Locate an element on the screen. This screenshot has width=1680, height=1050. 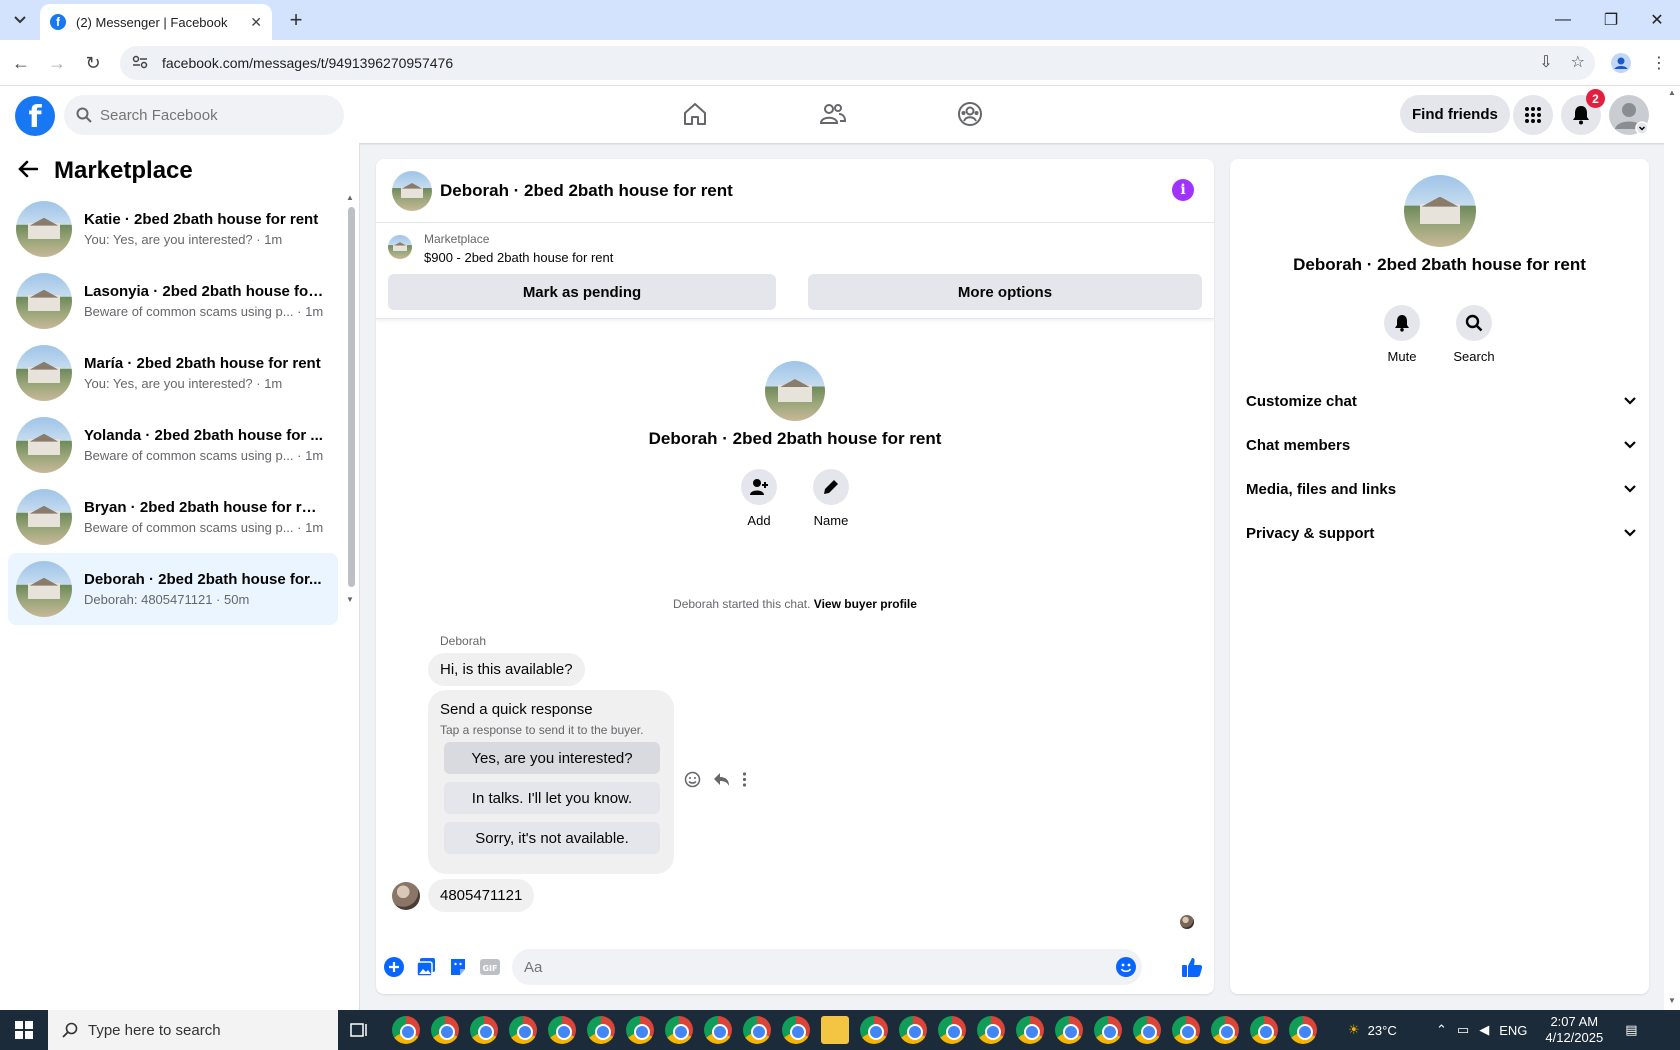
reply-icon is located at coordinates (721, 782).